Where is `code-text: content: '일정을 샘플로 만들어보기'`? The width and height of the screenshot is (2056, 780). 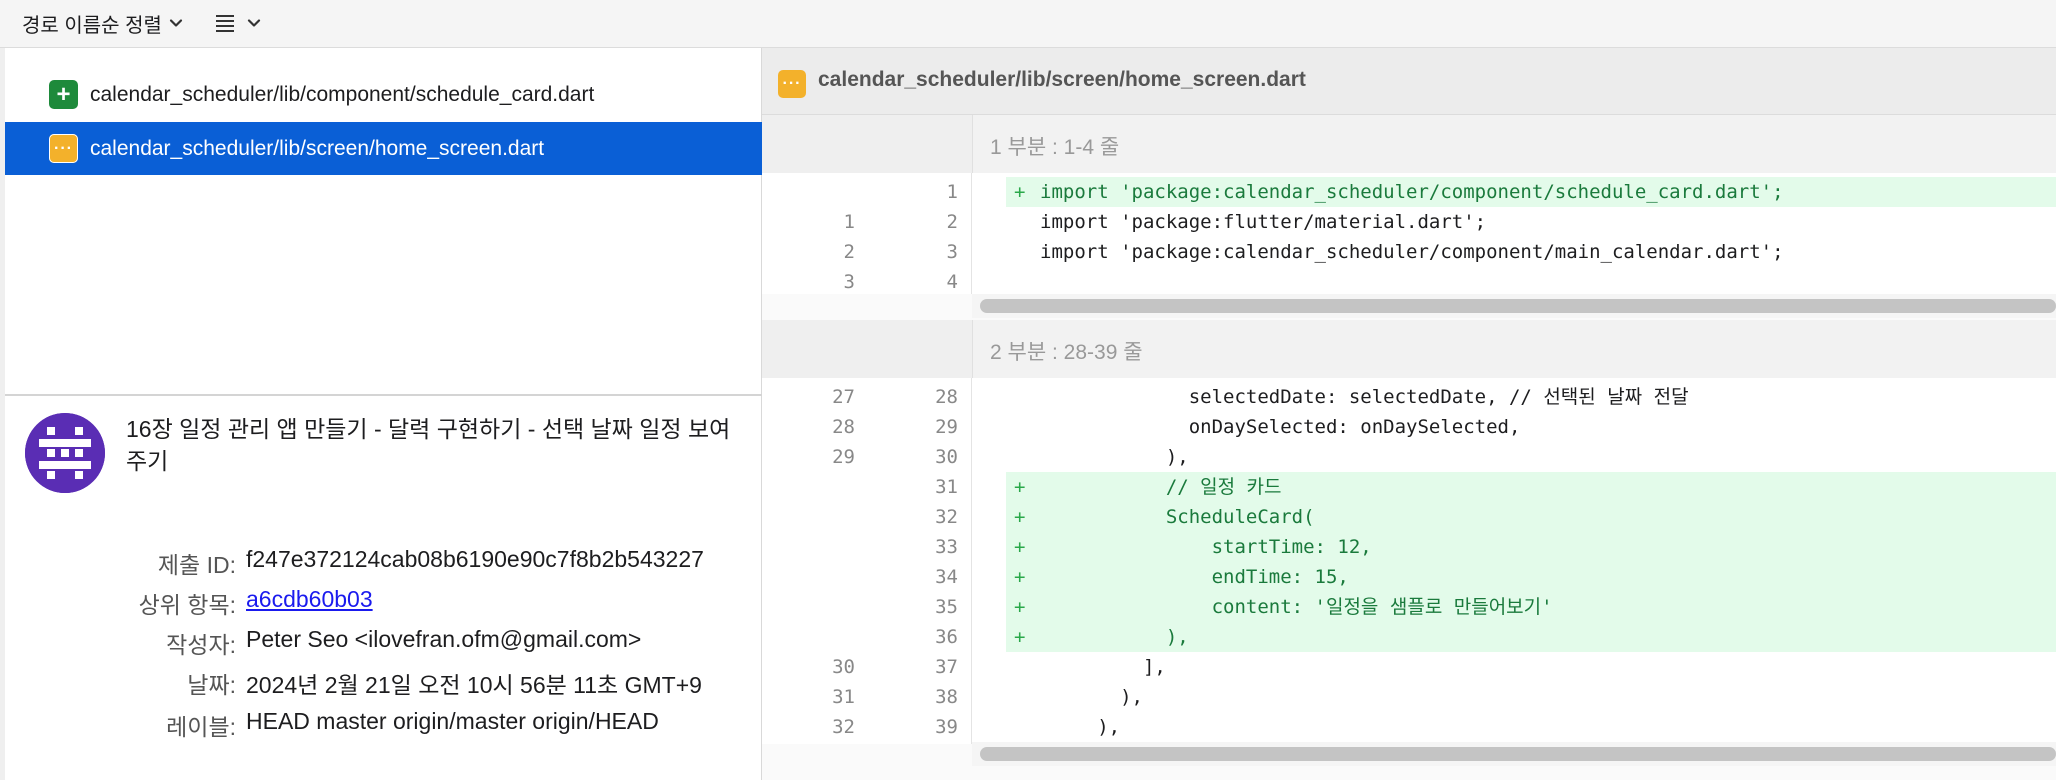
code-text: content: '일정을 샘플로 만들어보기' is located at coordinates (1296, 607).